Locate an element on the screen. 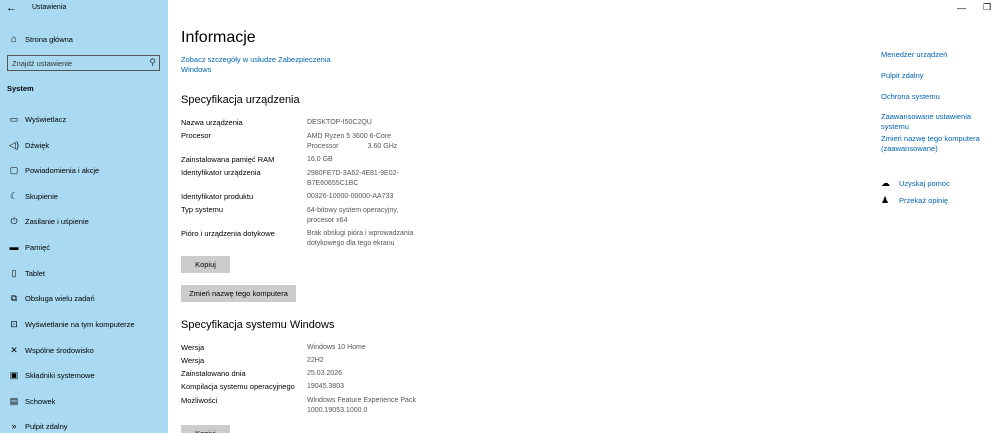 This screenshot has width=1000, height=433. search-box: ⚲ is located at coordinates (83, 63).